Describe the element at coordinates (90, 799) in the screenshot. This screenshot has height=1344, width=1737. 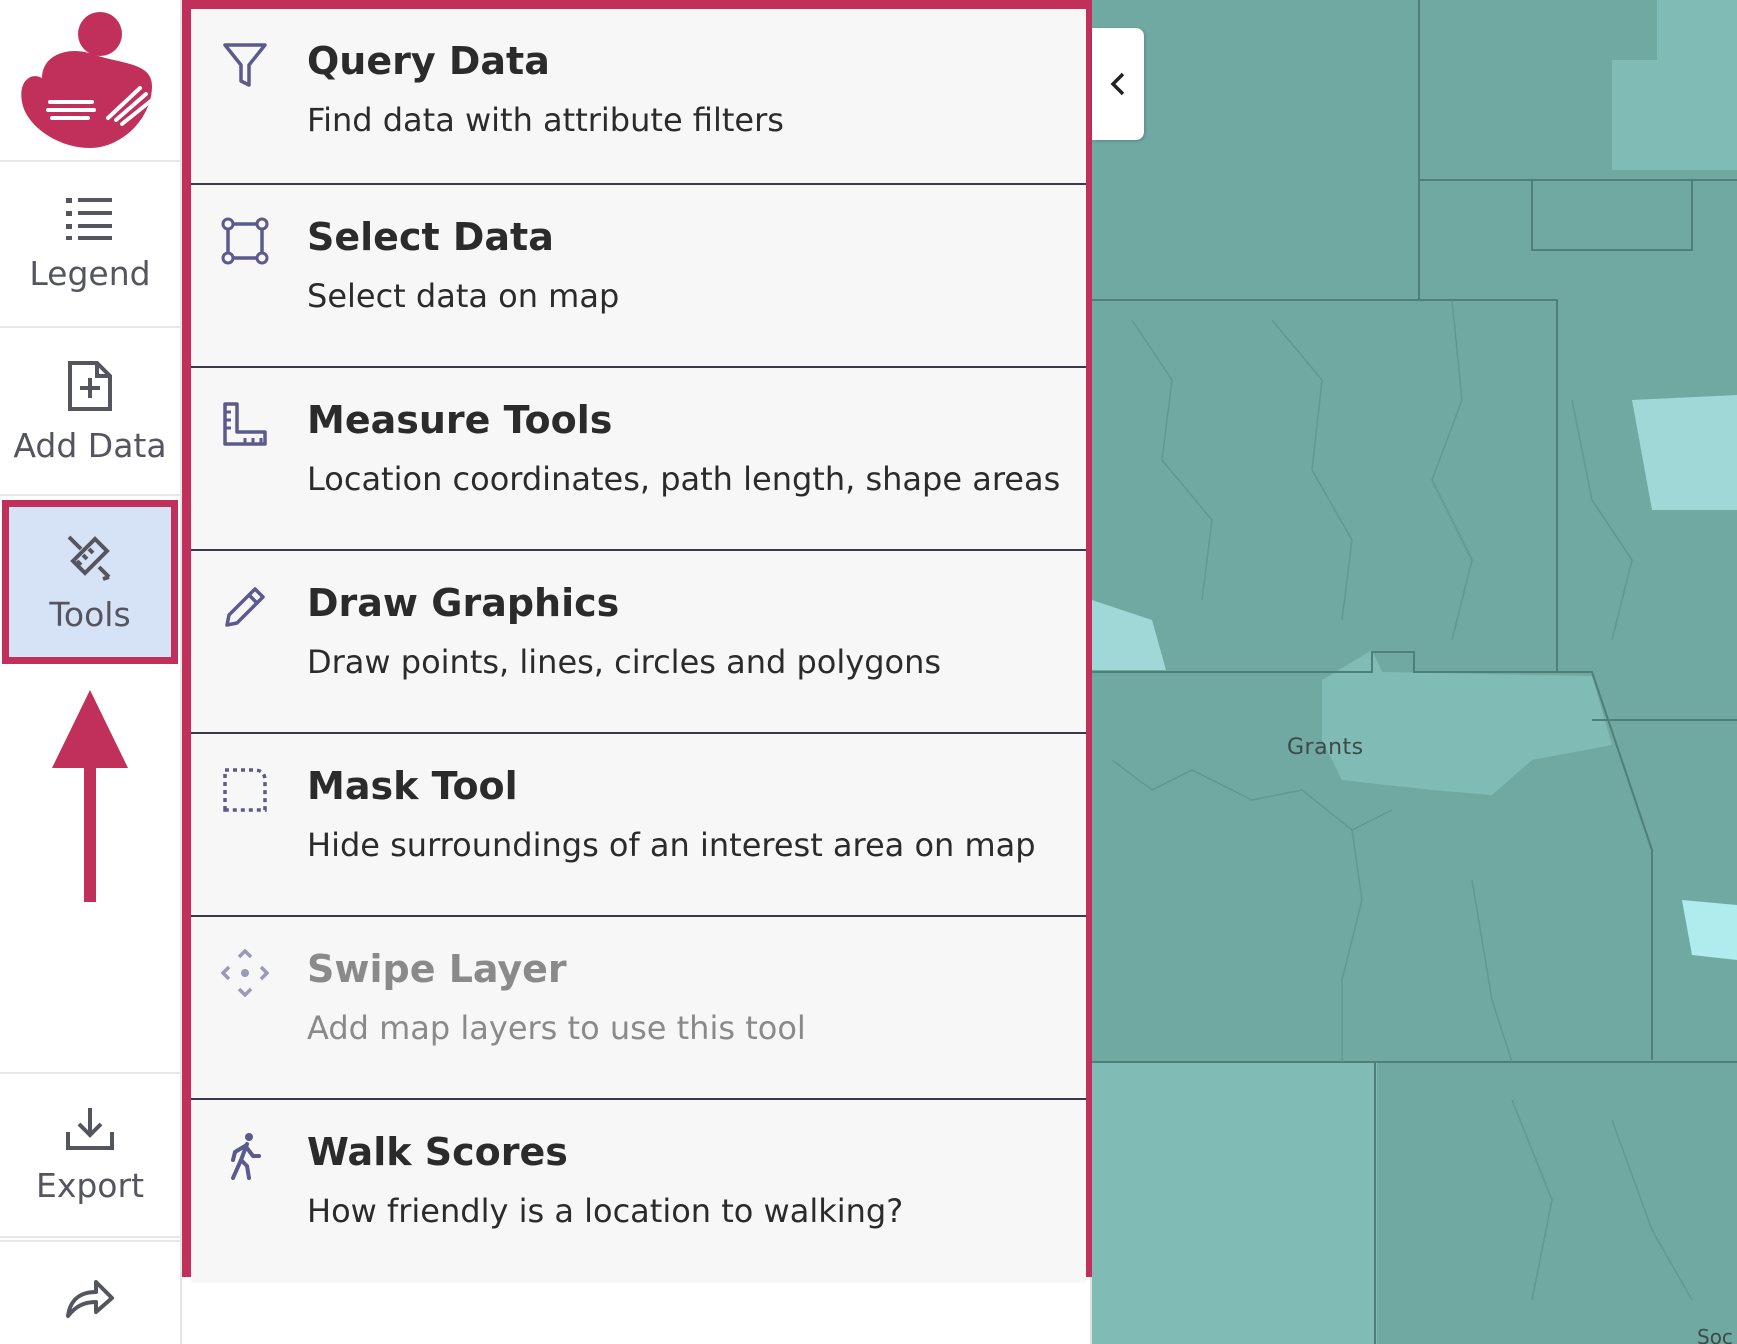
I see `annotation-arrow` at that location.